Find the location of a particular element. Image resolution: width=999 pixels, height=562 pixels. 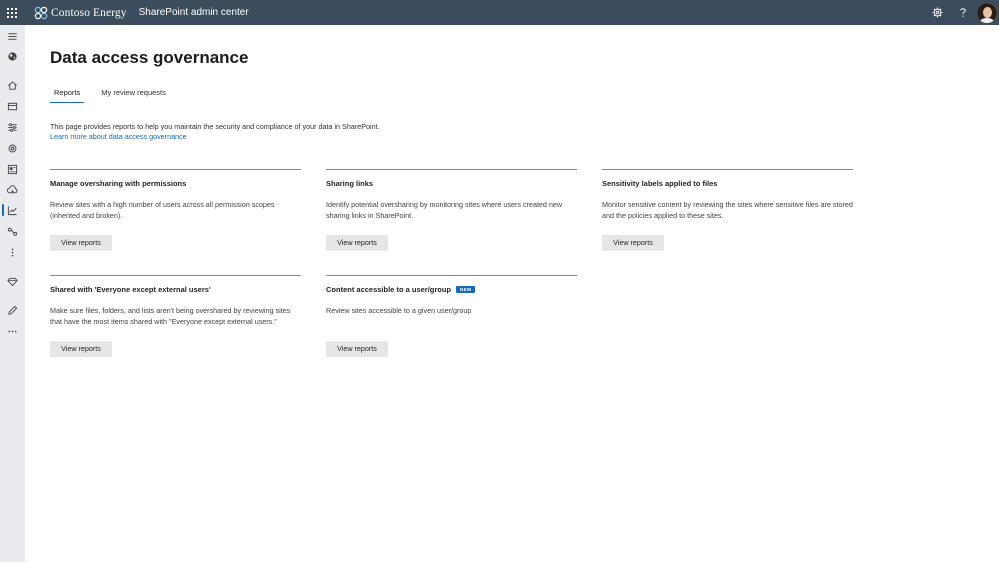

app-name: SharePoint admin center is located at coordinates (194, 12).